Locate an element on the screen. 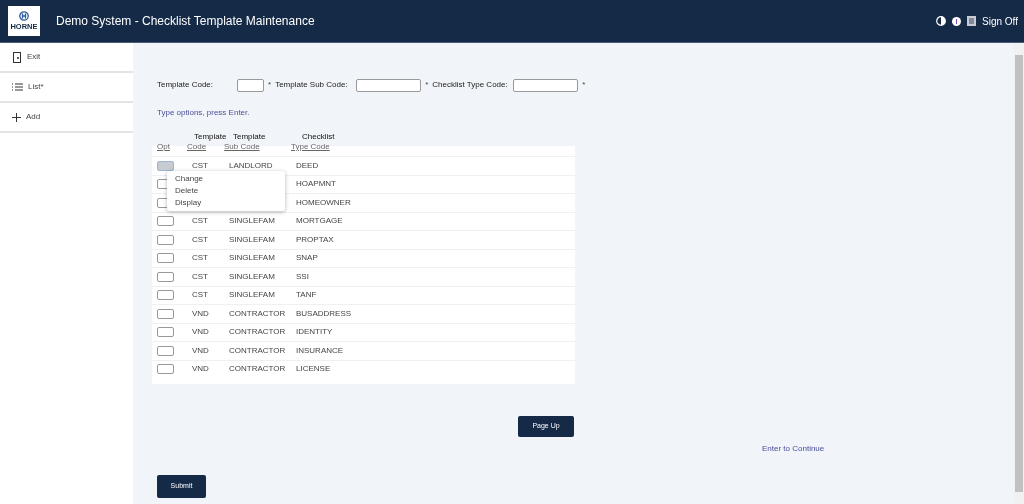 The width and height of the screenshot is (1024, 504). table-cell: LANDLORD is located at coordinates (251, 165).